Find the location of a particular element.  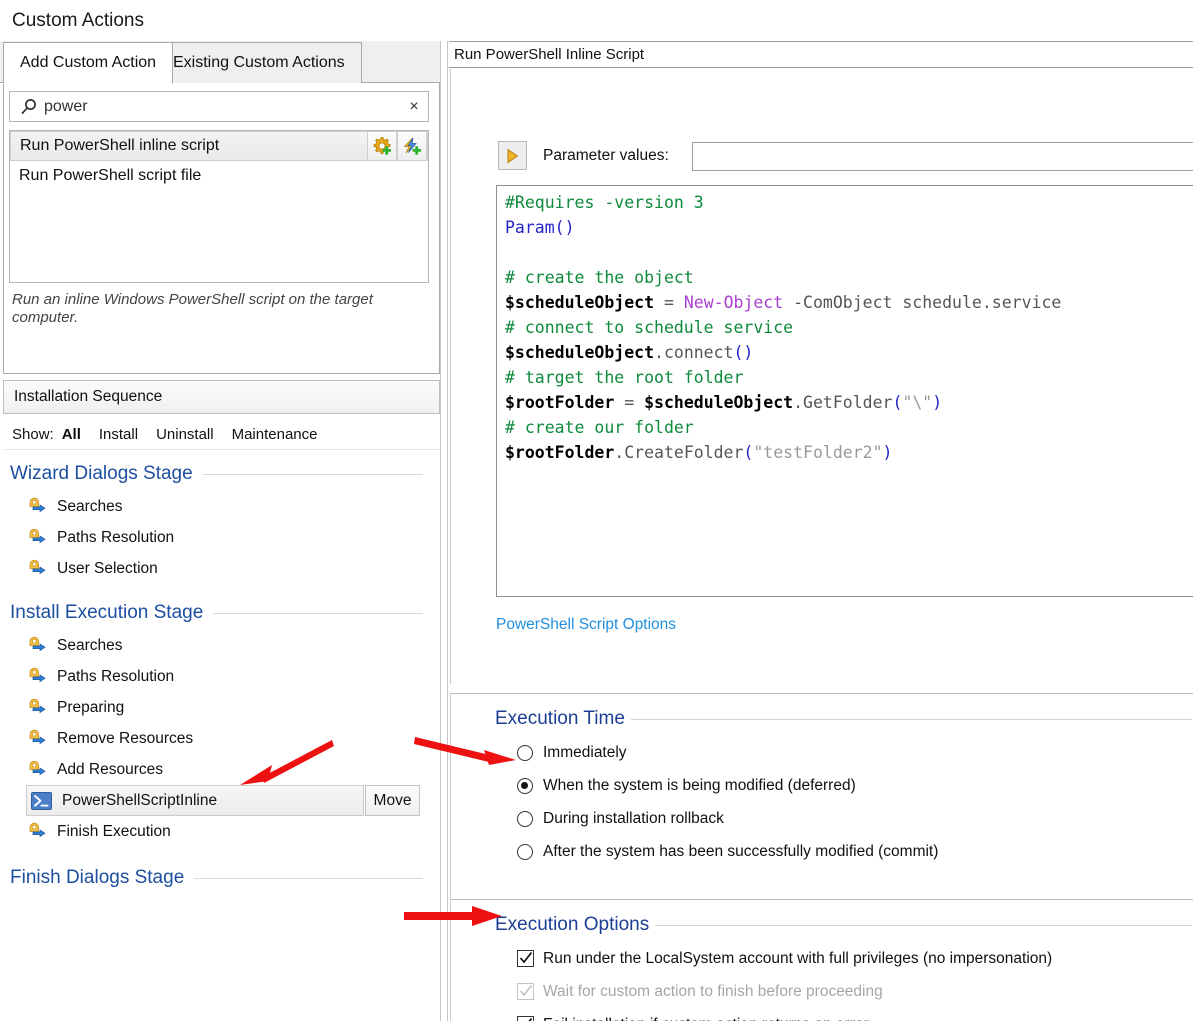

tree-item-label: Finish Execution is located at coordinates (114, 831).